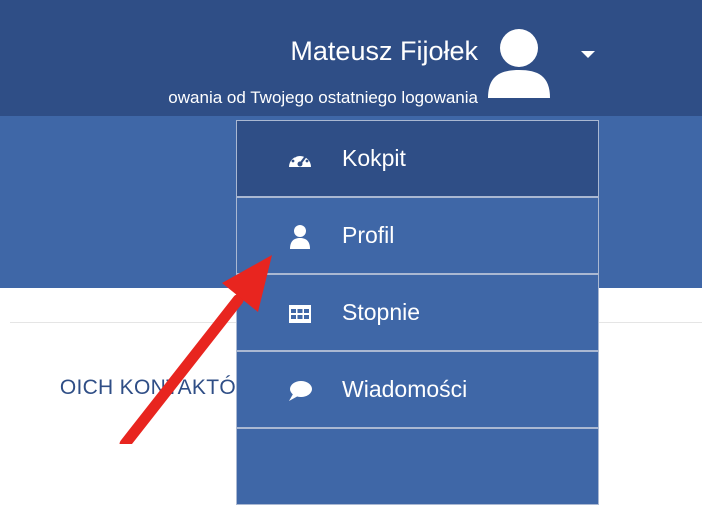 The image size is (702, 505). What do you see at coordinates (417, 158) in the screenshot?
I see `menu-item-kokpit: Kokpit` at bounding box center [417, 158].